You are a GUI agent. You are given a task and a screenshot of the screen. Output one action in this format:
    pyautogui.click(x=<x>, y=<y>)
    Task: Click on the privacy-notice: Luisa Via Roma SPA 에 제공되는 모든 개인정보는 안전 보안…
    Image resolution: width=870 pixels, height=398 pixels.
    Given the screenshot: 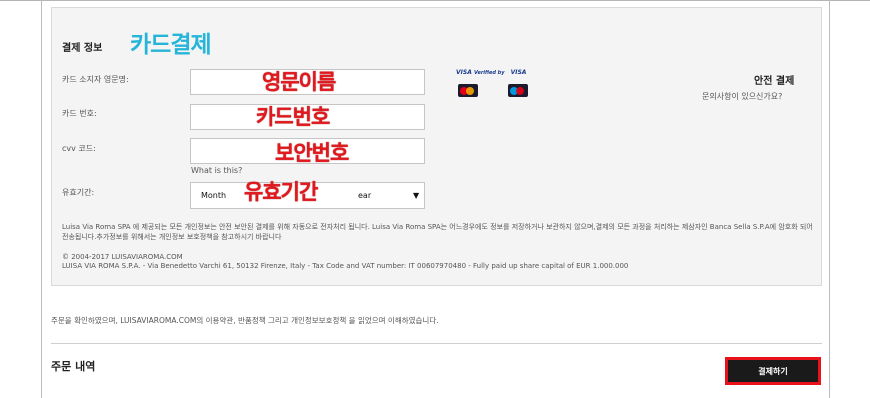 What is the action you would take?
    pyautogui.click(x=437, y=232)
    